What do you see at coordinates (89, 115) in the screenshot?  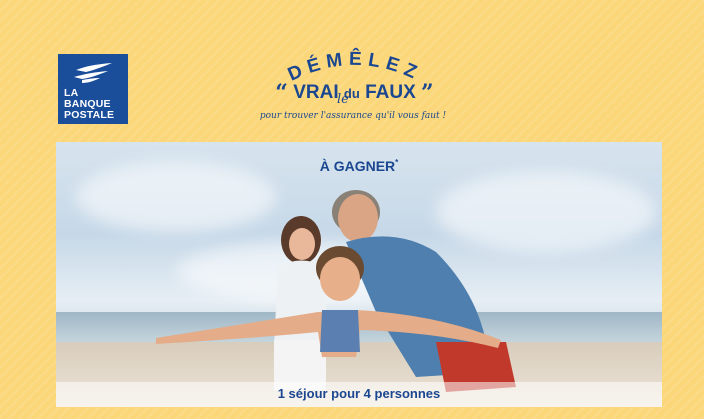 I see `logo-line-3: POSTALE` at bounding box center [89, 115].